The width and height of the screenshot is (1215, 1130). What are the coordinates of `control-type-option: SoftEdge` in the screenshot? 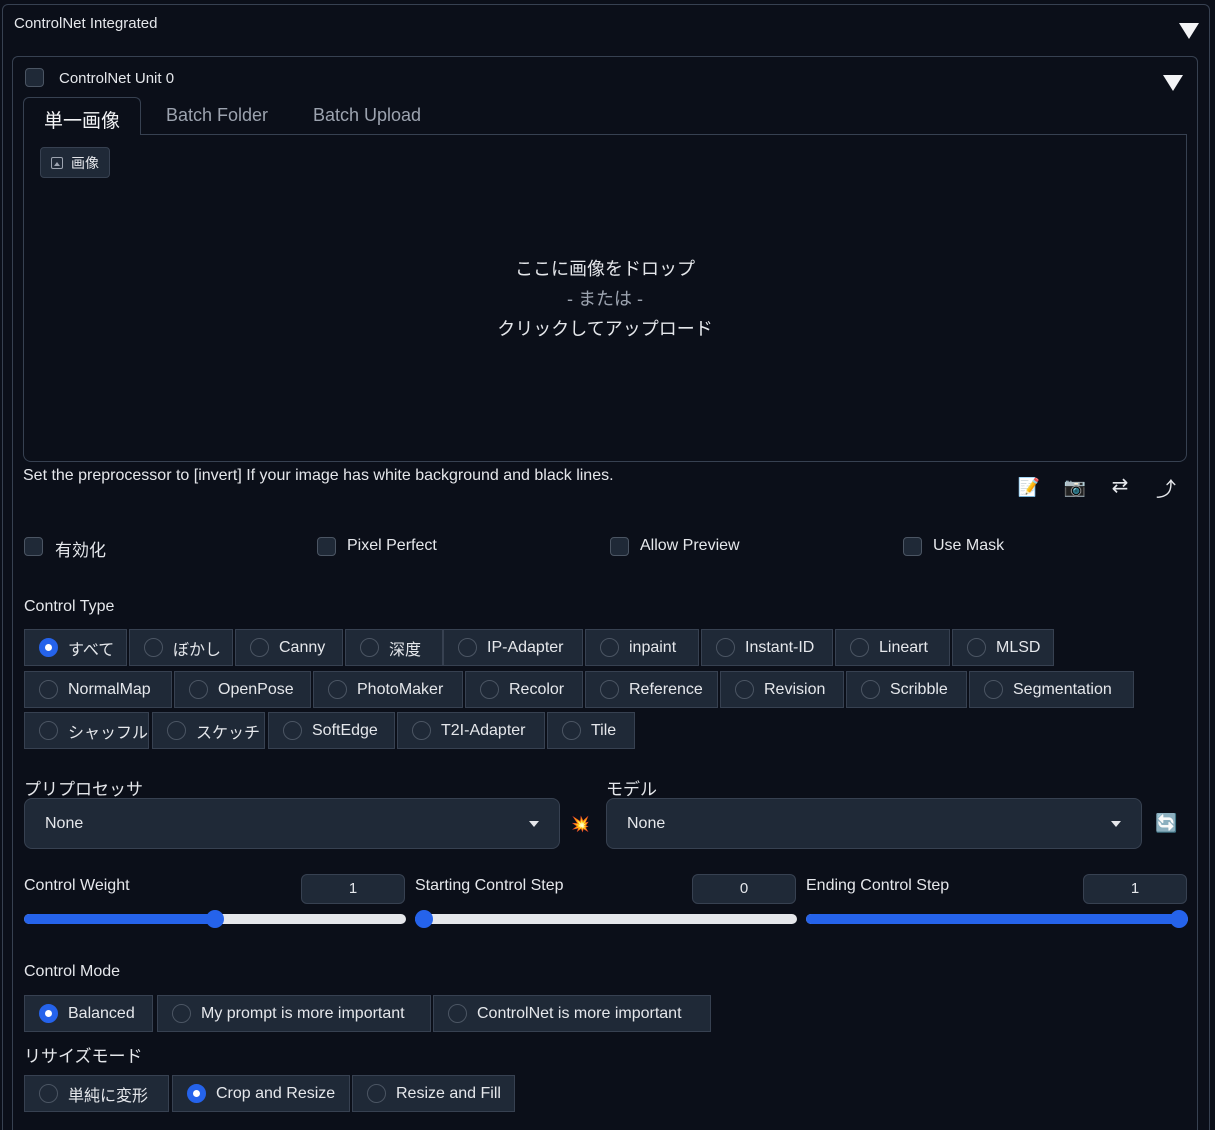 It's located at (331, 730).